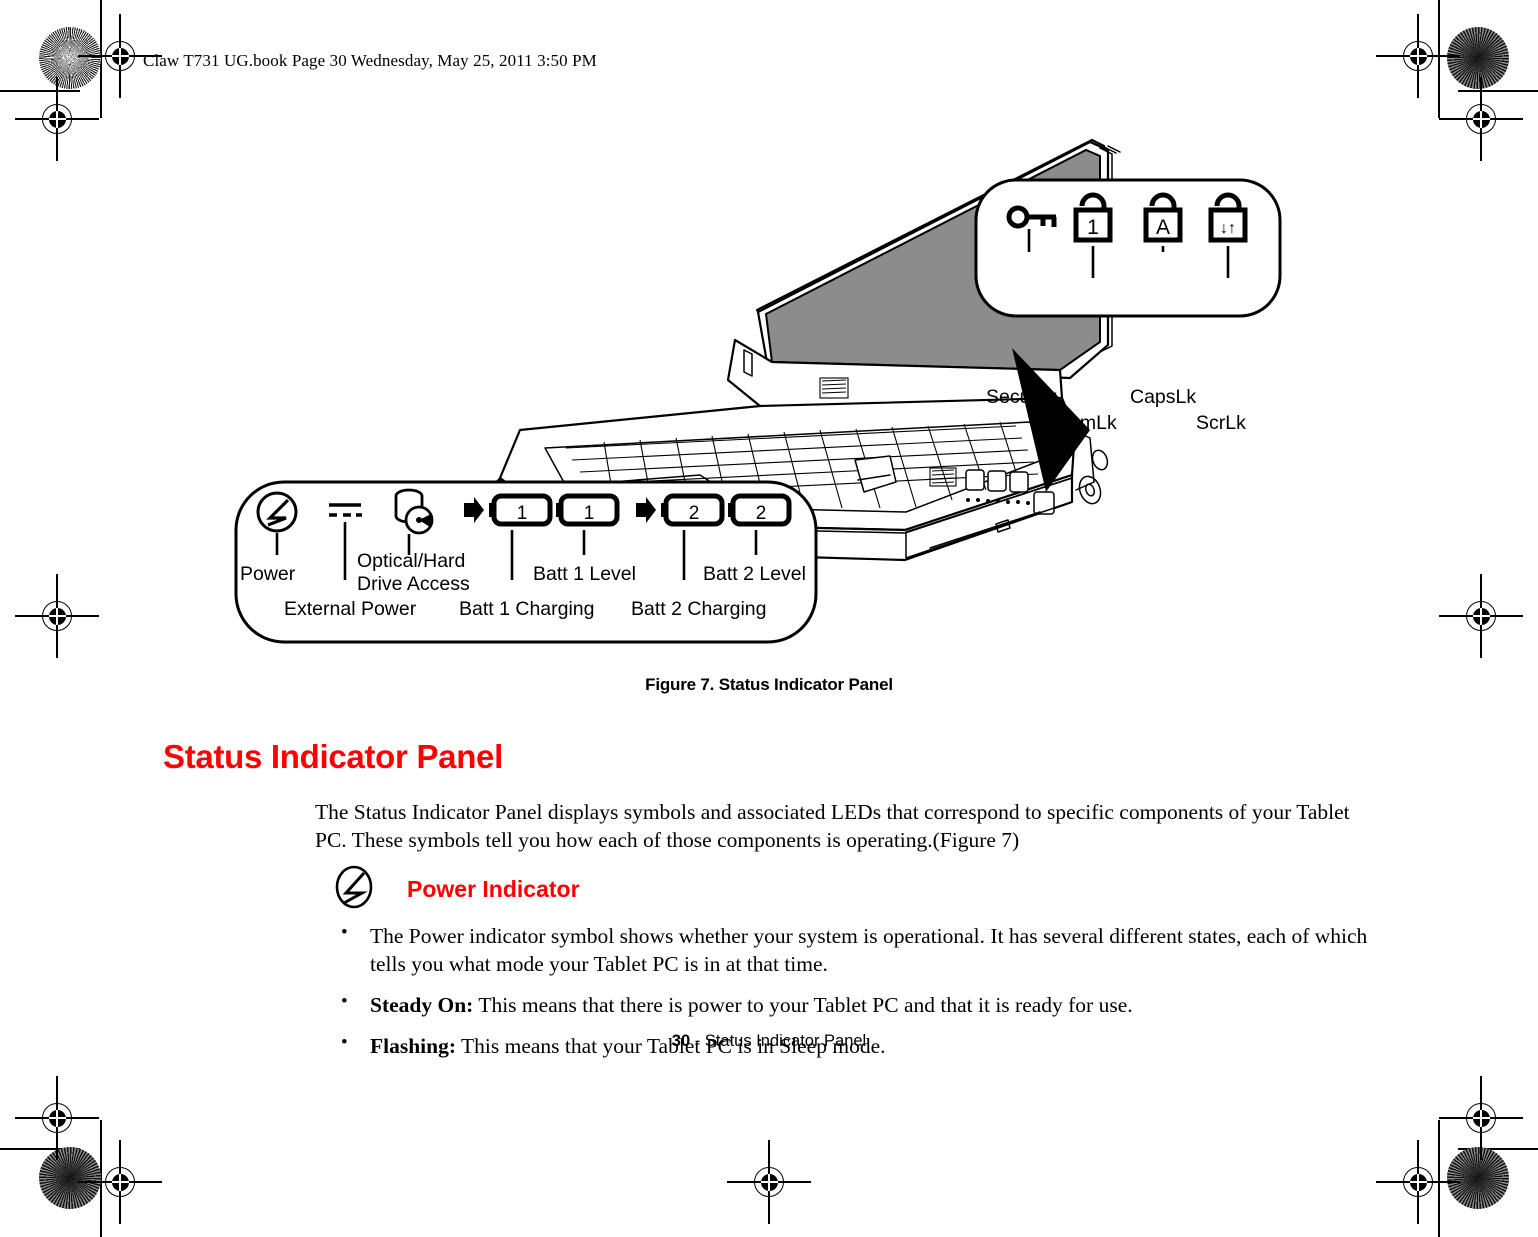  I want to click on keyboard-callout-box: 1 A ↓↑, so click(1128, 248).